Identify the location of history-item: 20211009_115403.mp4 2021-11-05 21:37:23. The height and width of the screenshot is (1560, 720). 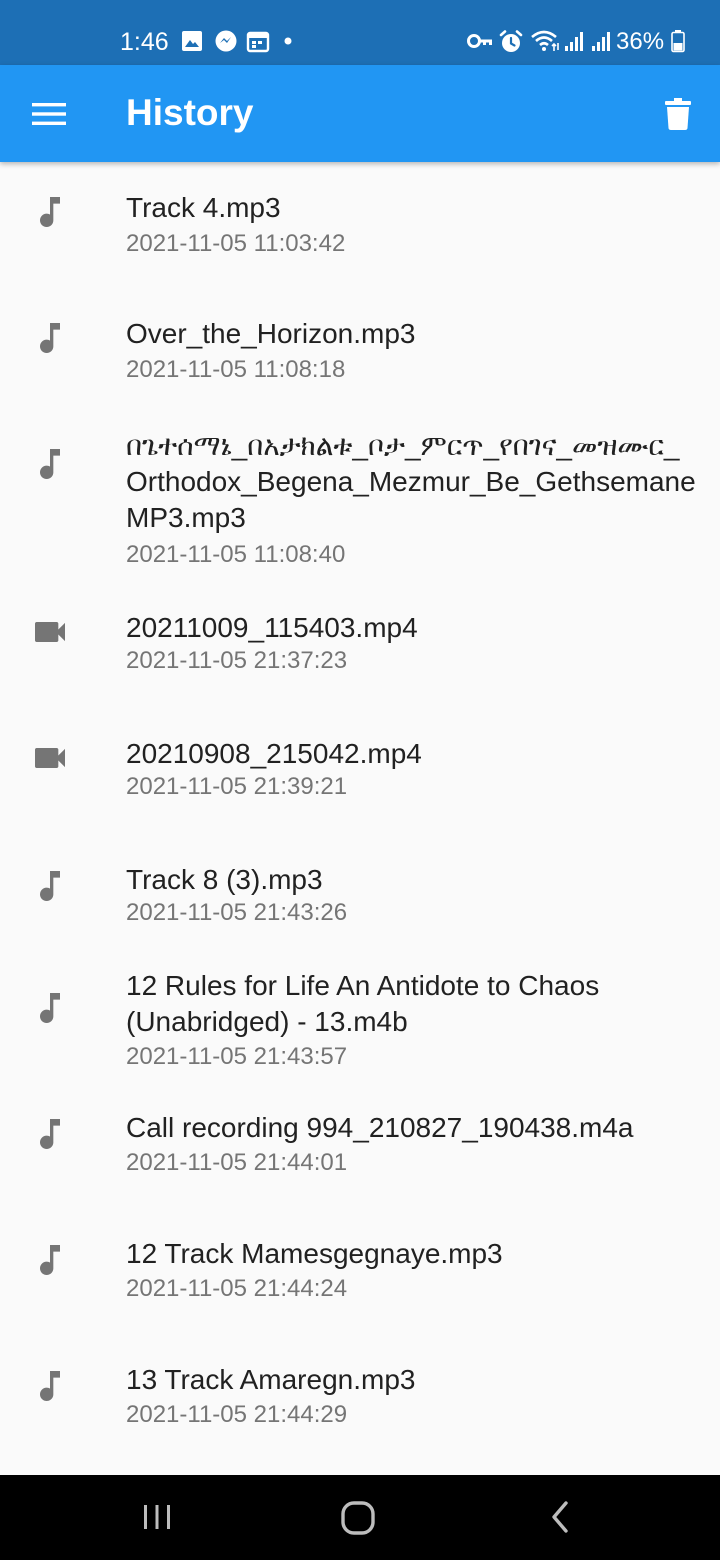
(360, 647).